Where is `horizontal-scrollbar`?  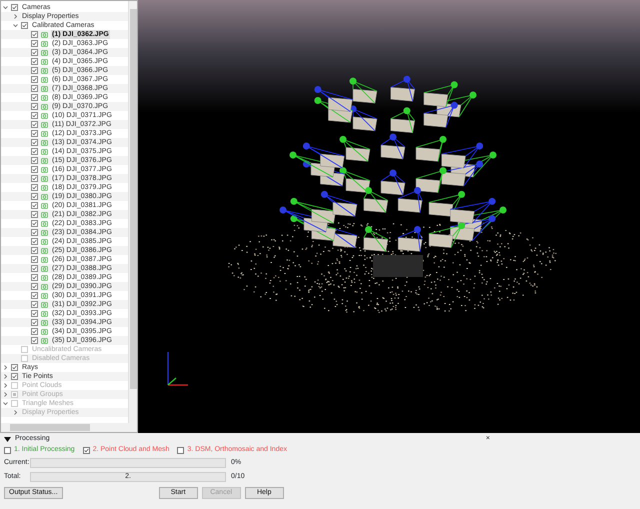
horizontal-scrollbar is located at coordinates (69, 427).